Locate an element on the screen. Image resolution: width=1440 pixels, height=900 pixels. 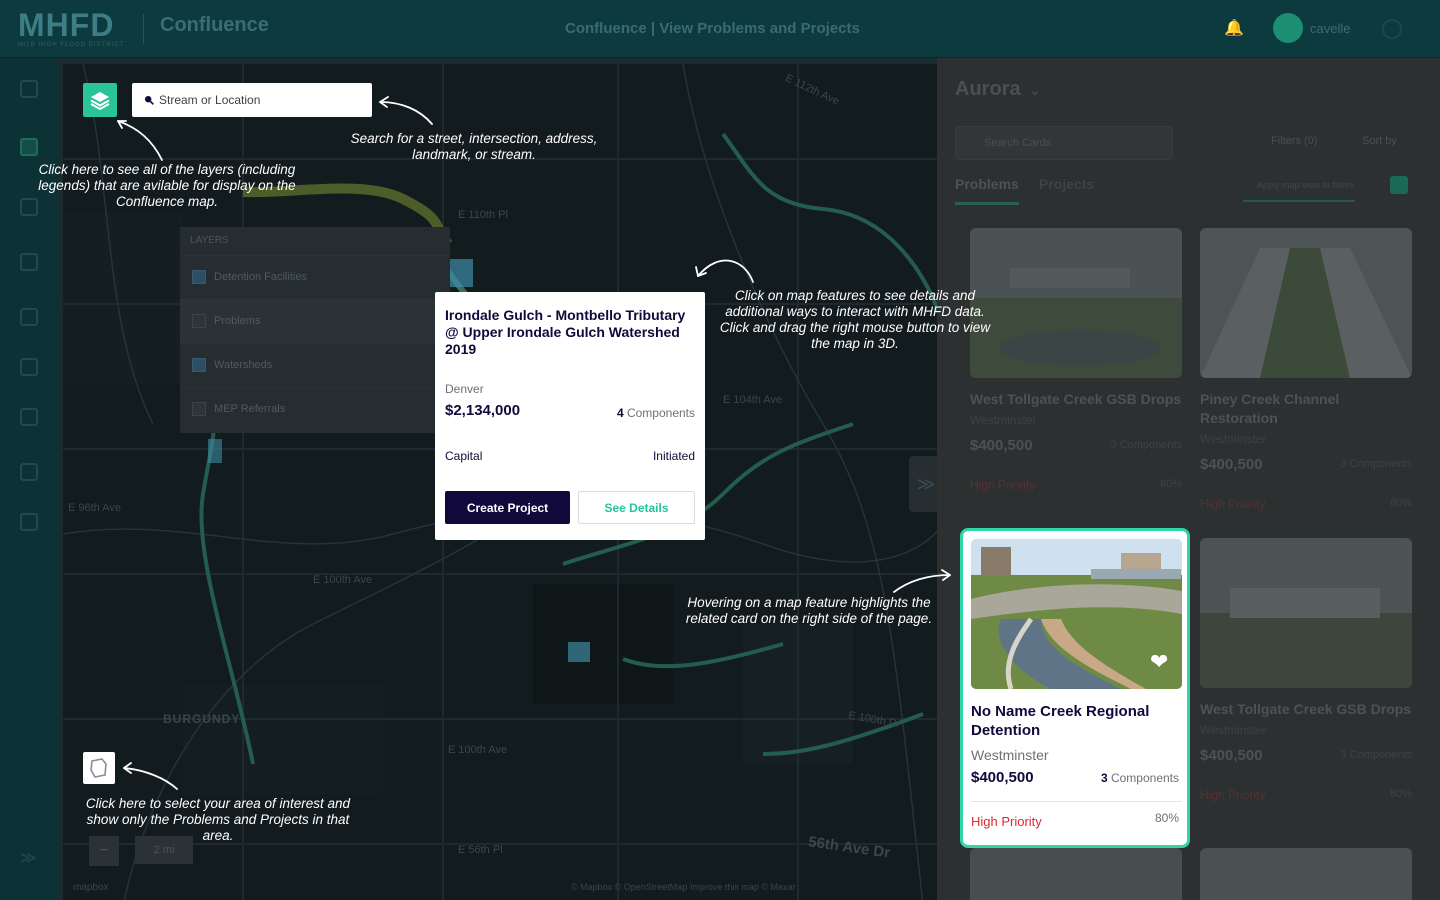
layers-panel-title: LAYERS is located at coordinates (209, 240).